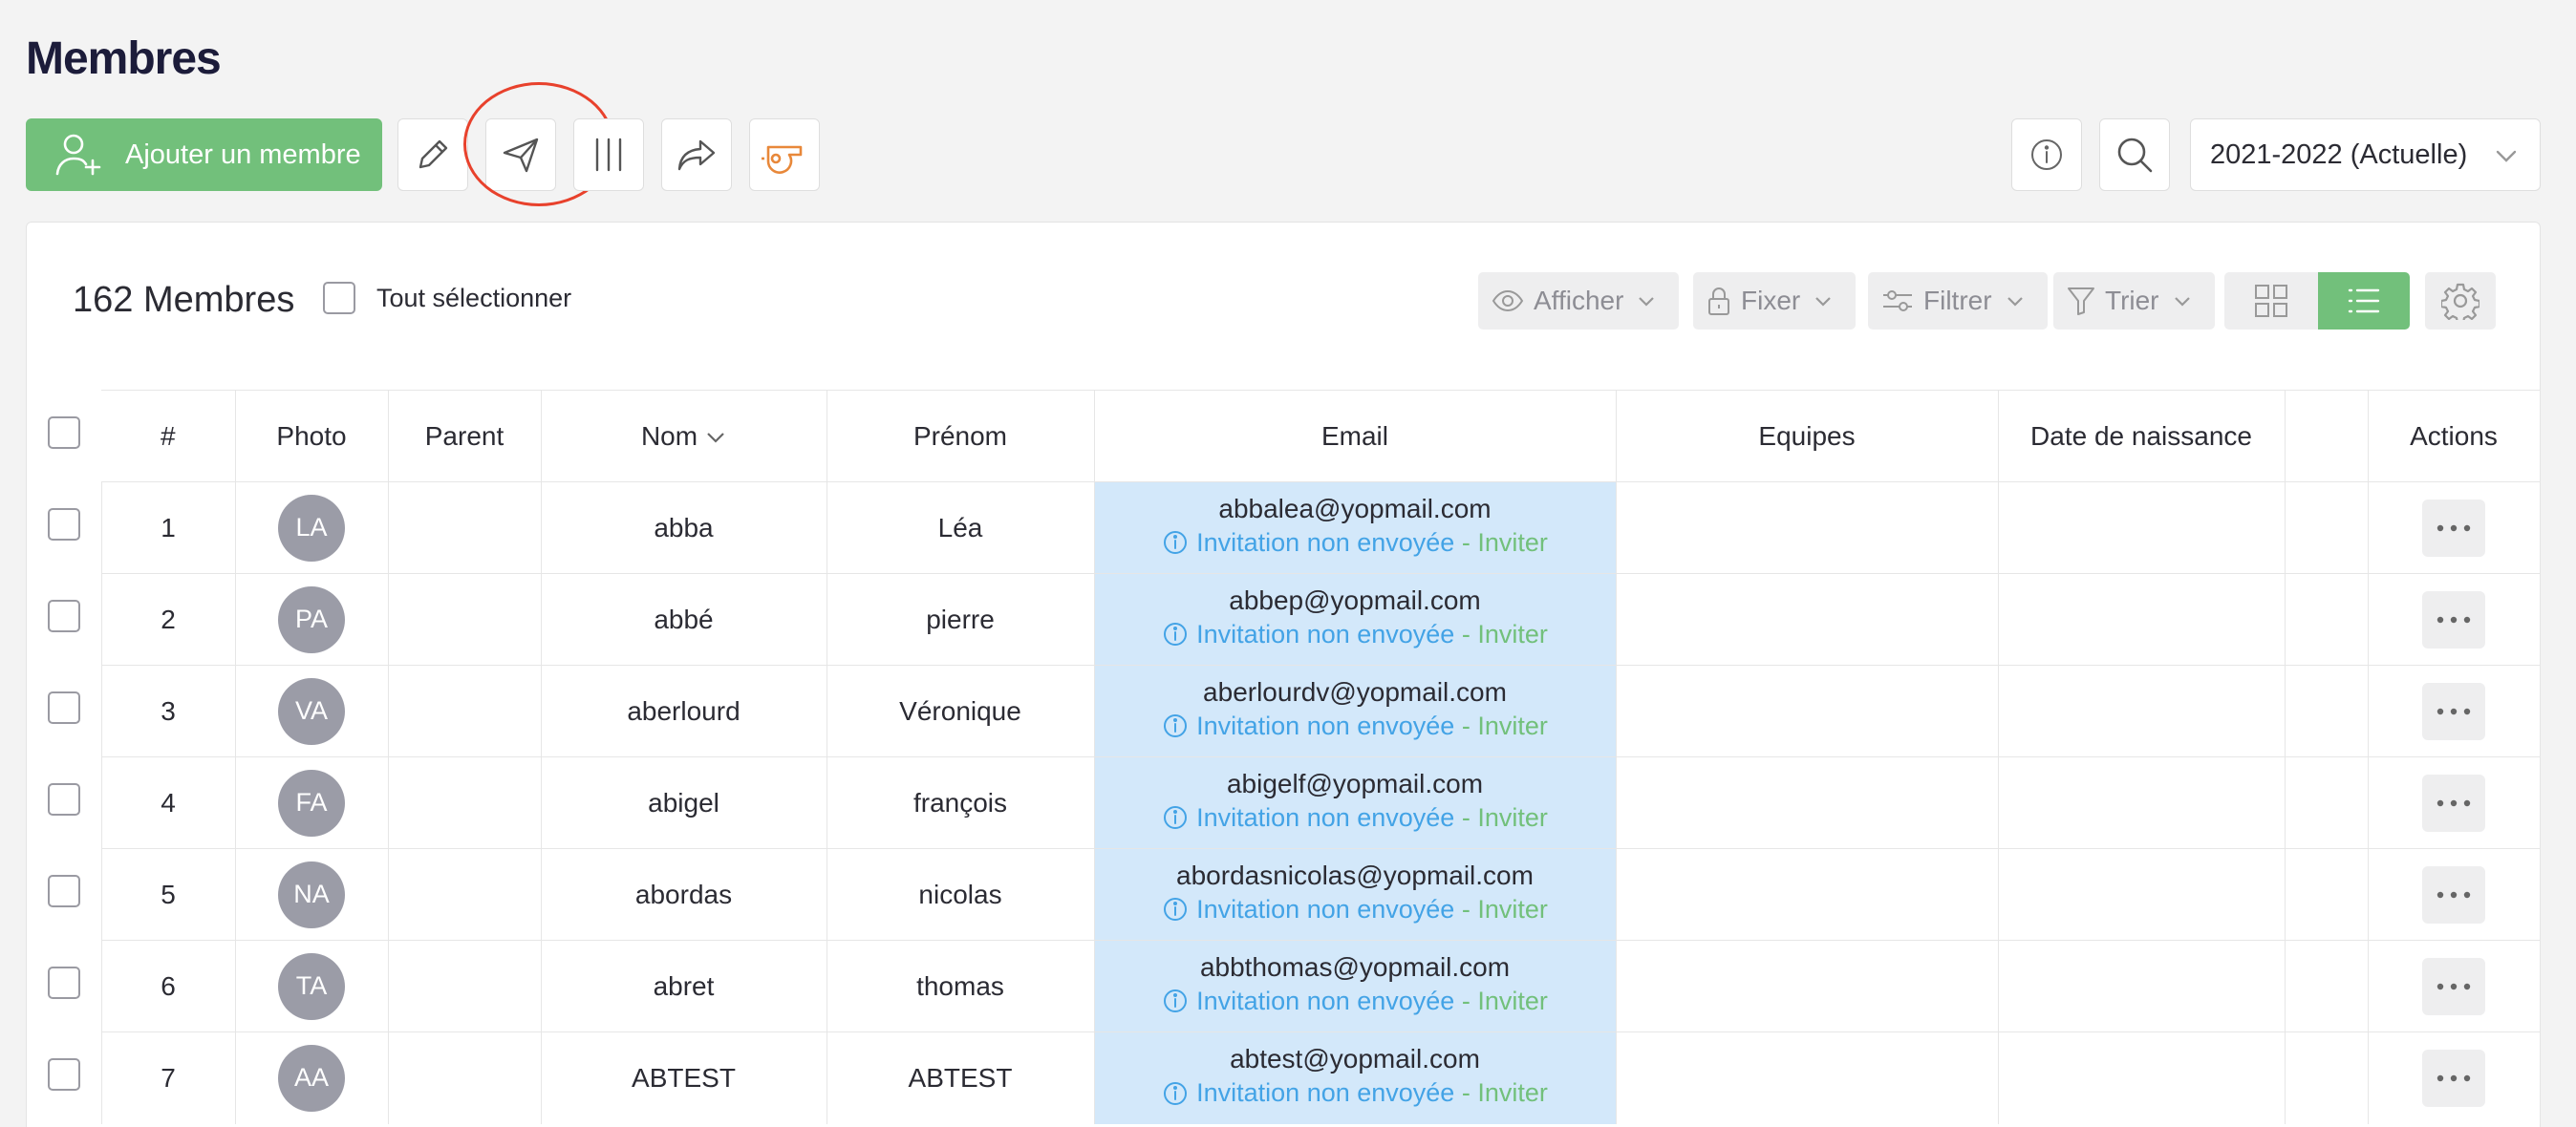 Image resolution: width=2576 pixels, height=1127 pixels. Describe the element at coordinates (684, 436) in the screenshot. I see `header-nom: Nom` at that location.